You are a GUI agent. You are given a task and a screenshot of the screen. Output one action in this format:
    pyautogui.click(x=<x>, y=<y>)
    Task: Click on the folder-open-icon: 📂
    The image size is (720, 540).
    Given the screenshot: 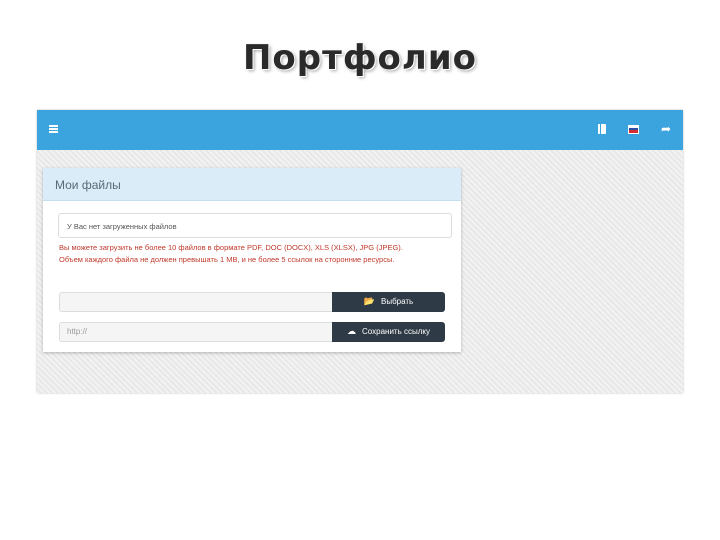 What is the action you would take?
    pyautogui.click(x=369, y=302)
    